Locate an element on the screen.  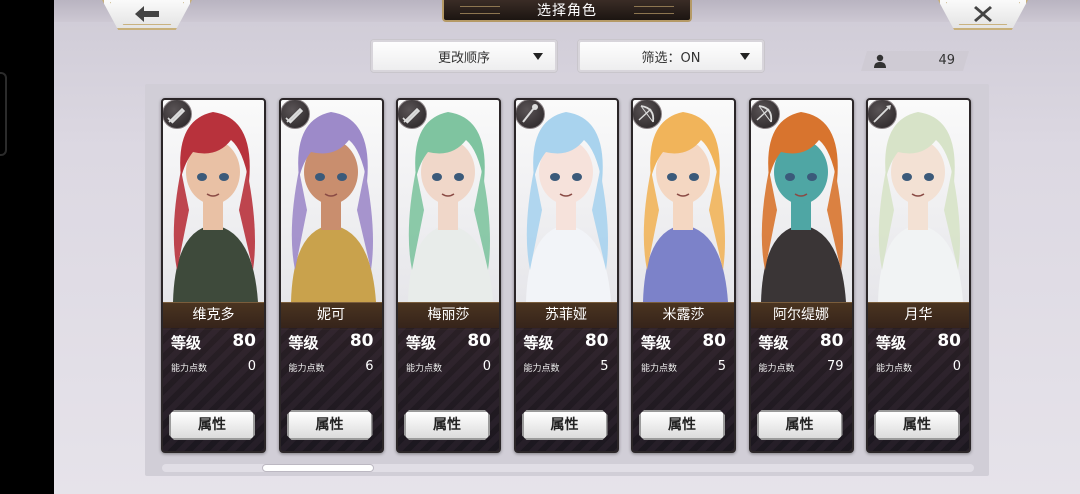
side-handle is located at coordinates (3, 114).